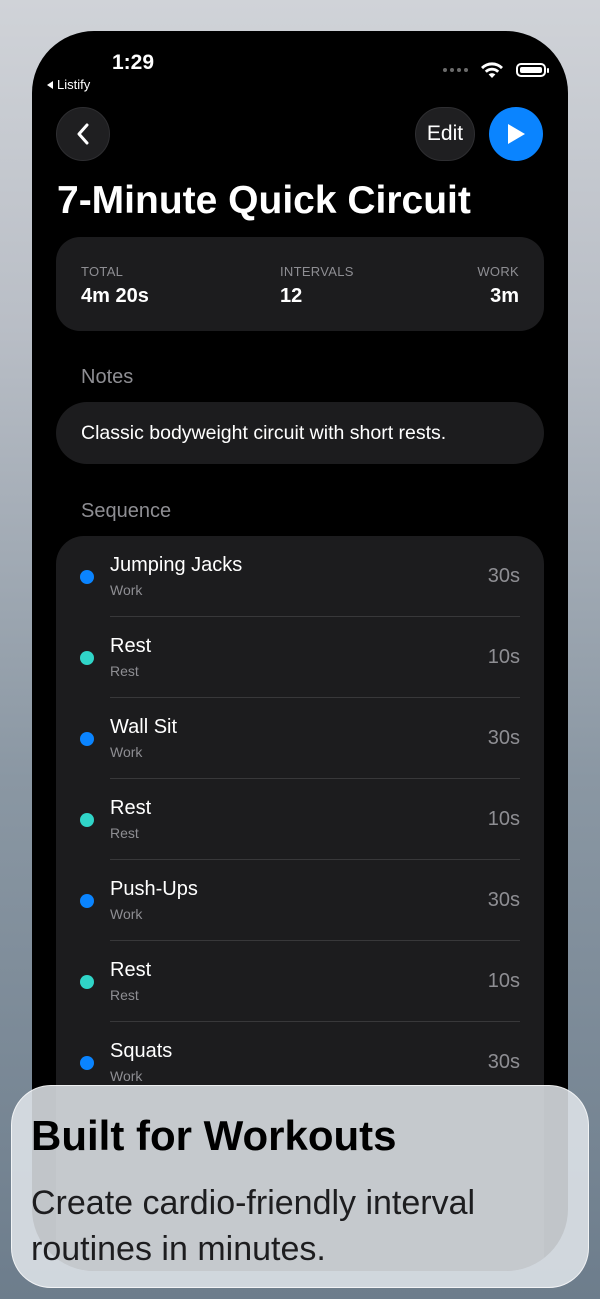  Describe the element at coordinates (492, 70) in the screenshot. I see `wifi-icon` at that location.